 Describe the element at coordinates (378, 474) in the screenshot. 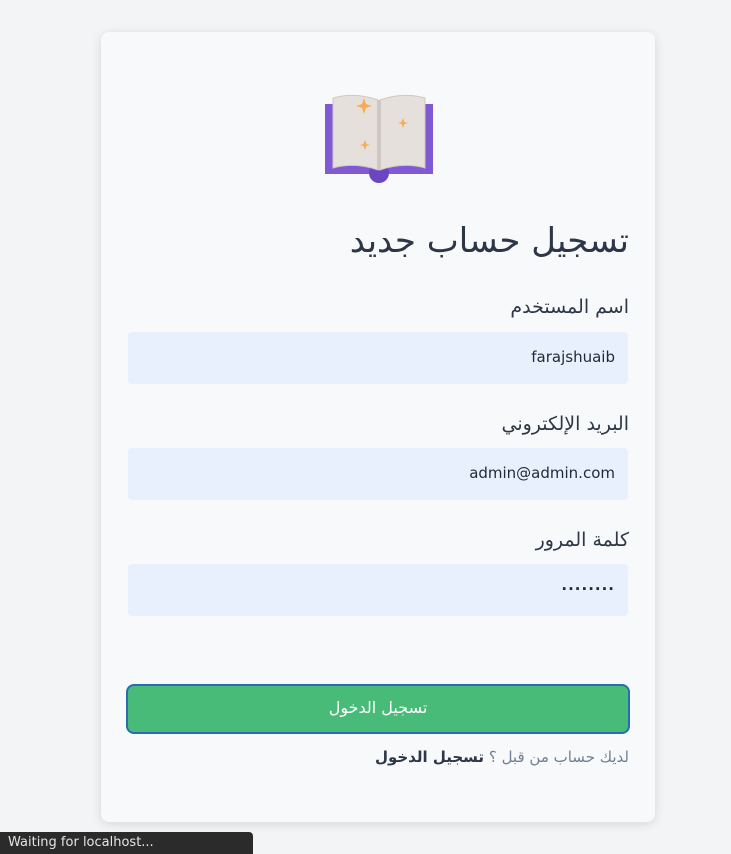

I see `email-input: admin@admin.com` at that location.